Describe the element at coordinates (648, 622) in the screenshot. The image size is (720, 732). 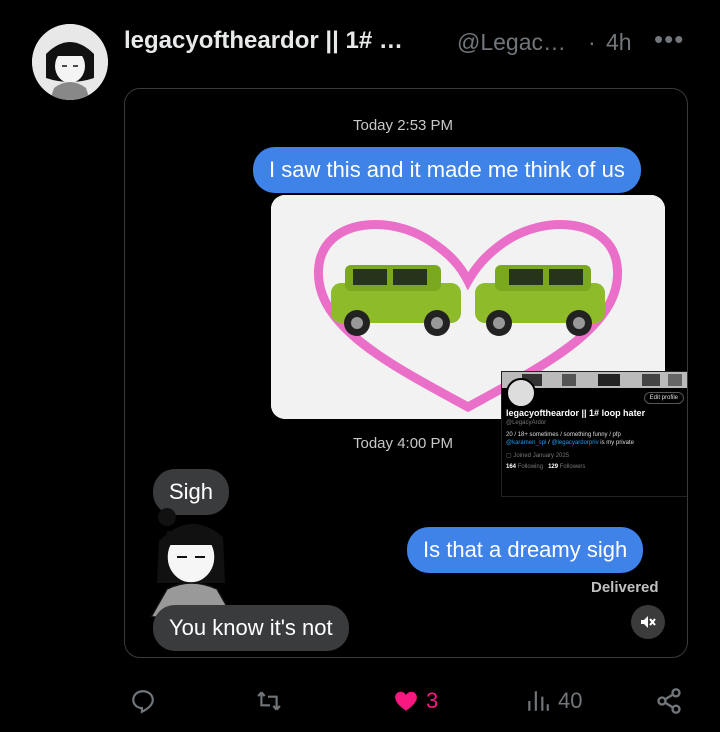
I see `mute-icon` at that location.